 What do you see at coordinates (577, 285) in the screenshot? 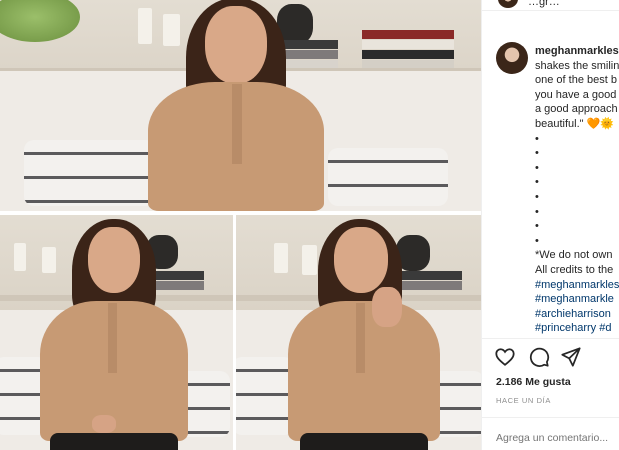
I see `hashtag-link: #meghanmarkles` at bounding box center [577, 285].